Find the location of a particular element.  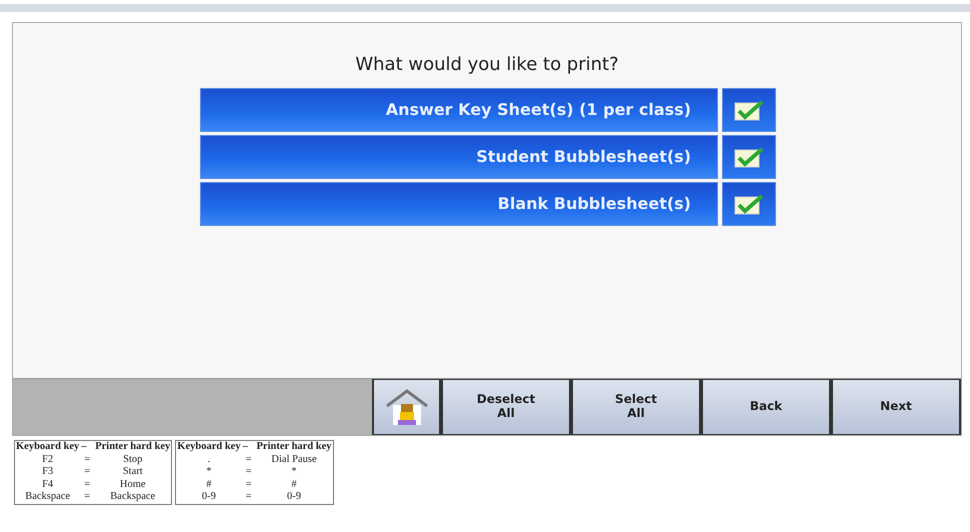

toolbar-button: Back is located at coordinates (766, 407).